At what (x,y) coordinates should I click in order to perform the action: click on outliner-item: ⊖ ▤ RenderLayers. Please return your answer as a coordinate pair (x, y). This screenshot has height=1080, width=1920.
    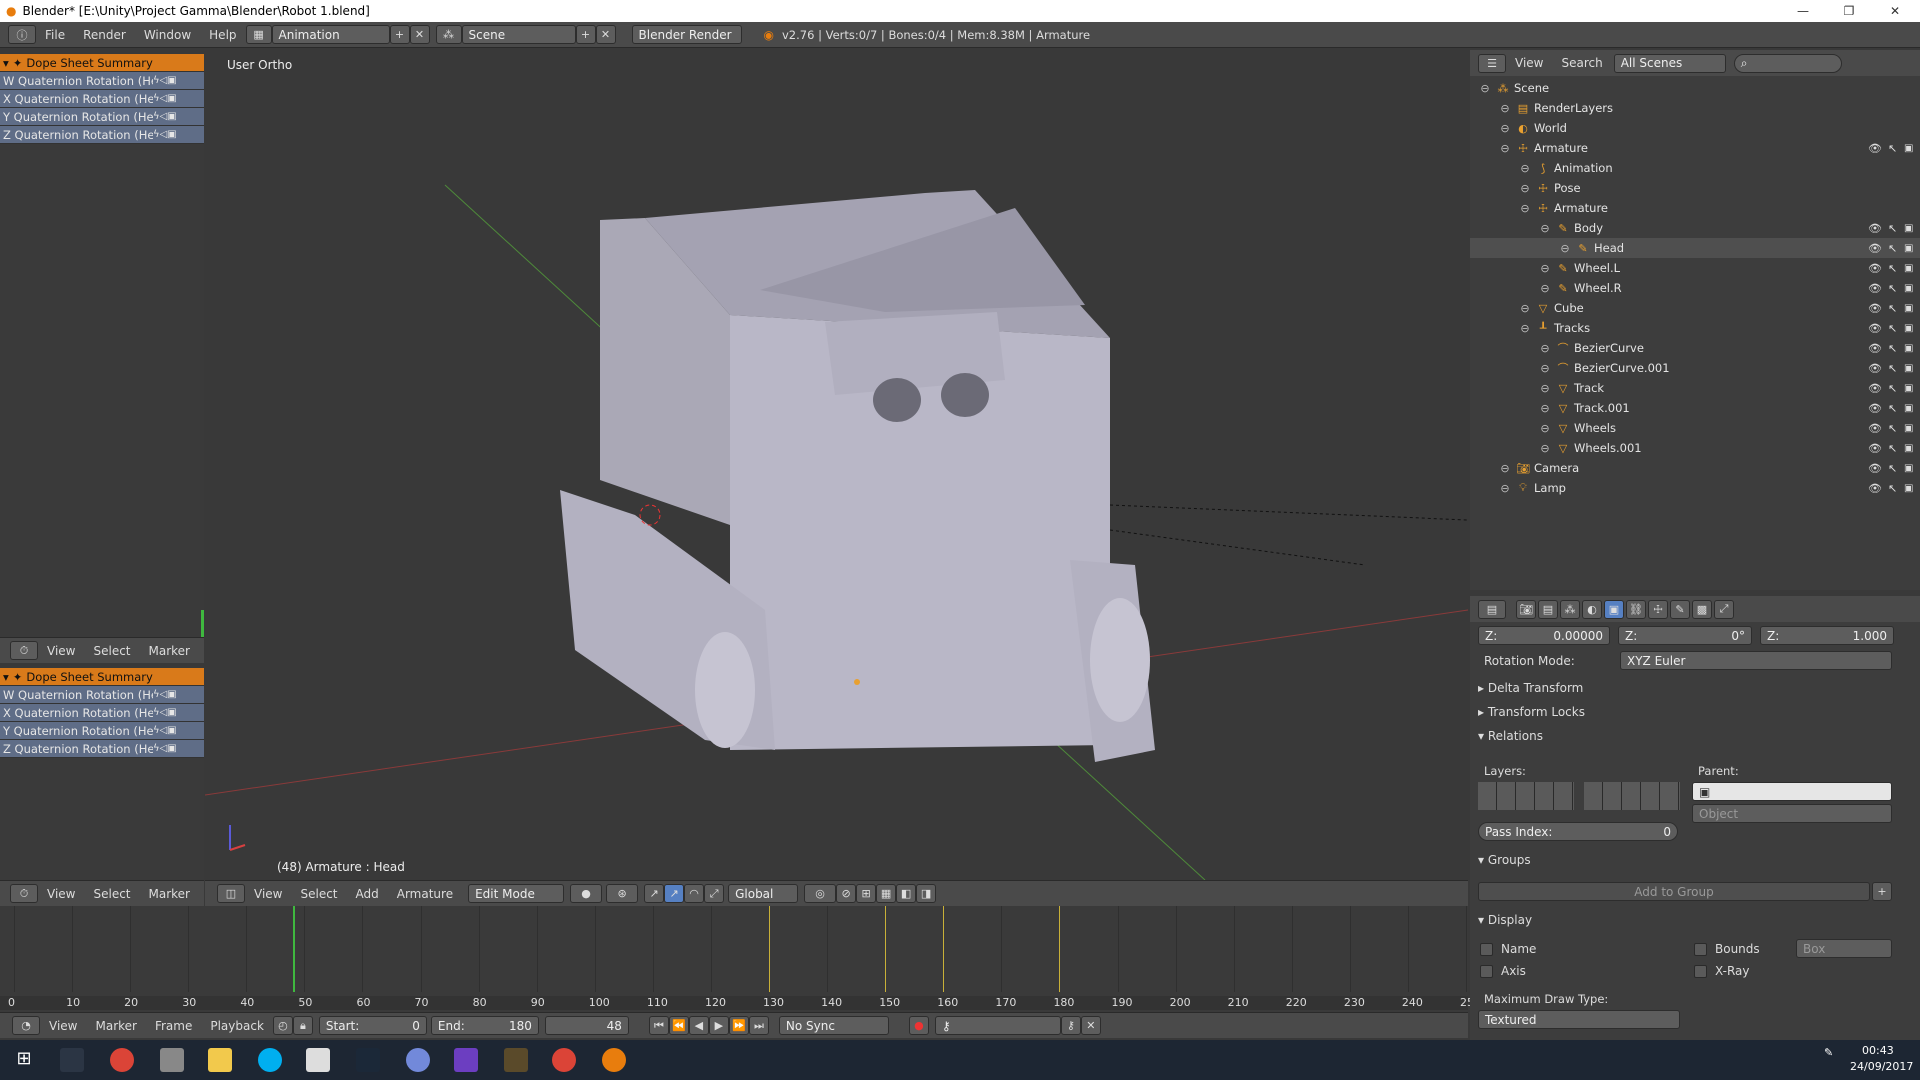
    Looking at the image, I should click on (1695, 108).